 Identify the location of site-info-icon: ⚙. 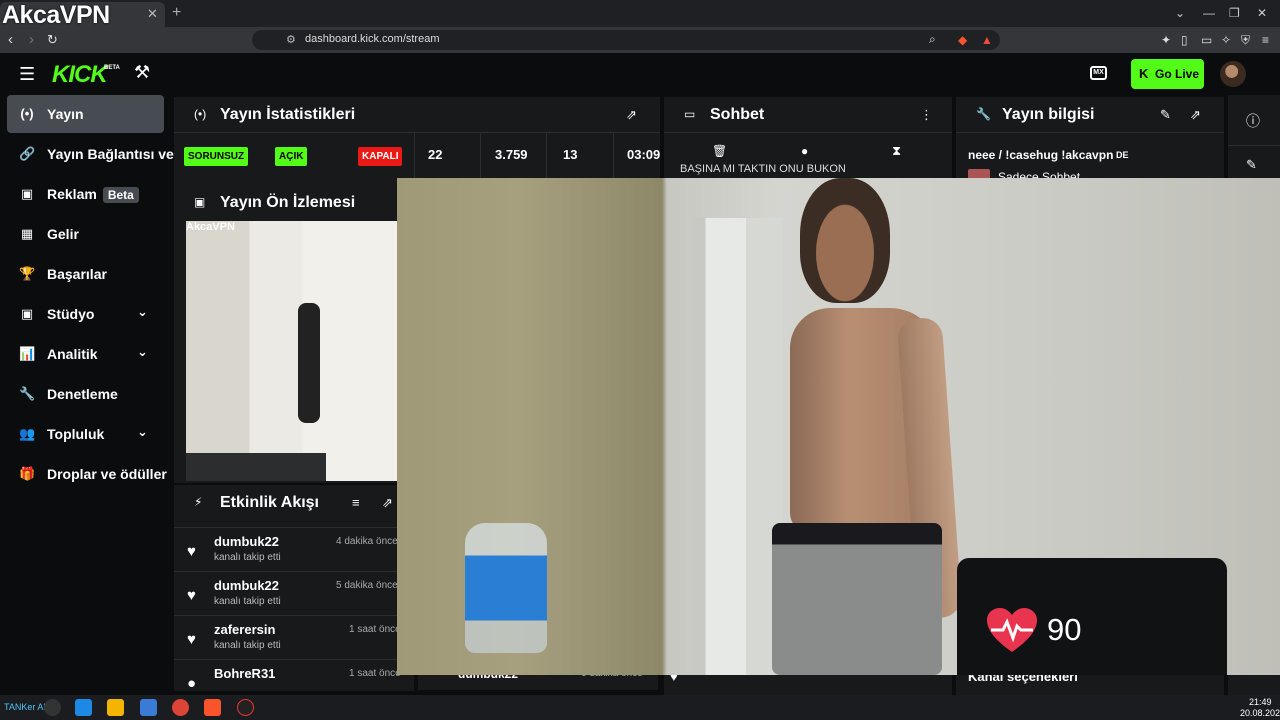
(291, 39).